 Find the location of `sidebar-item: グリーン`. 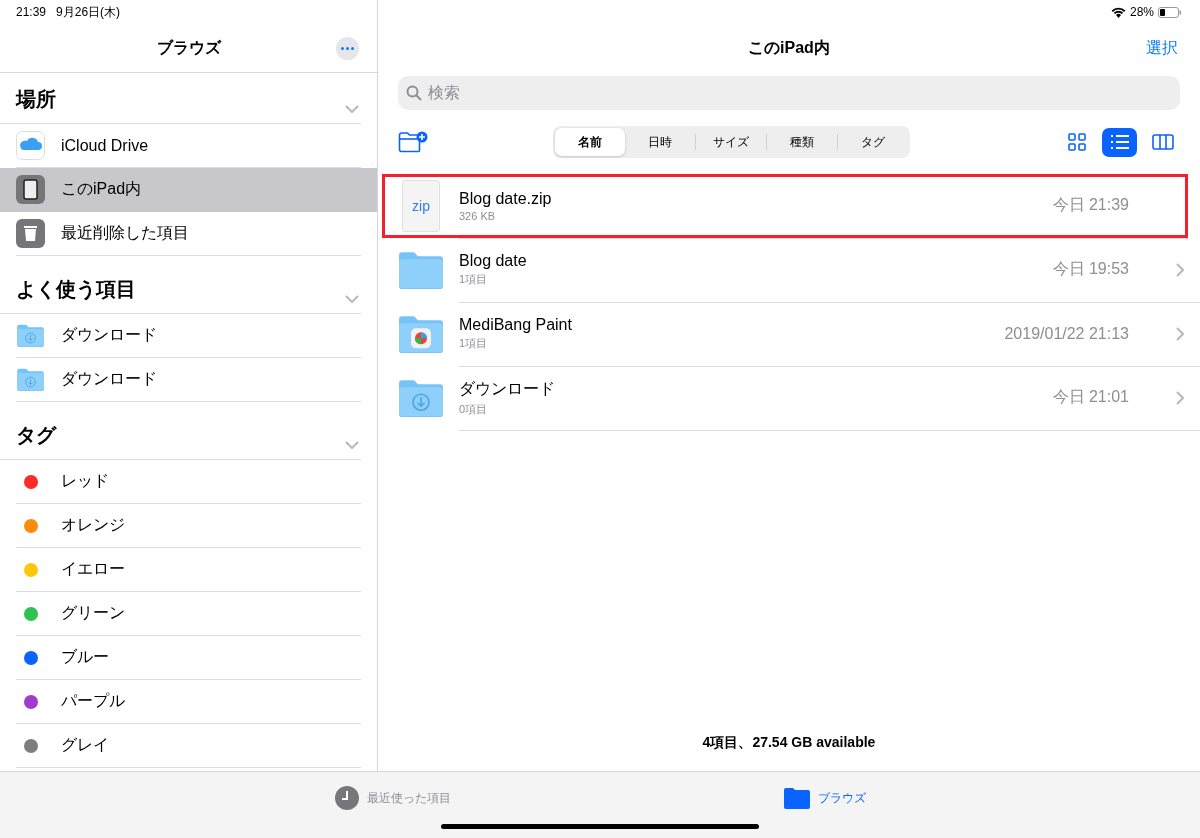

sidebar-item: グリーン is located at coordinates (188, 614).